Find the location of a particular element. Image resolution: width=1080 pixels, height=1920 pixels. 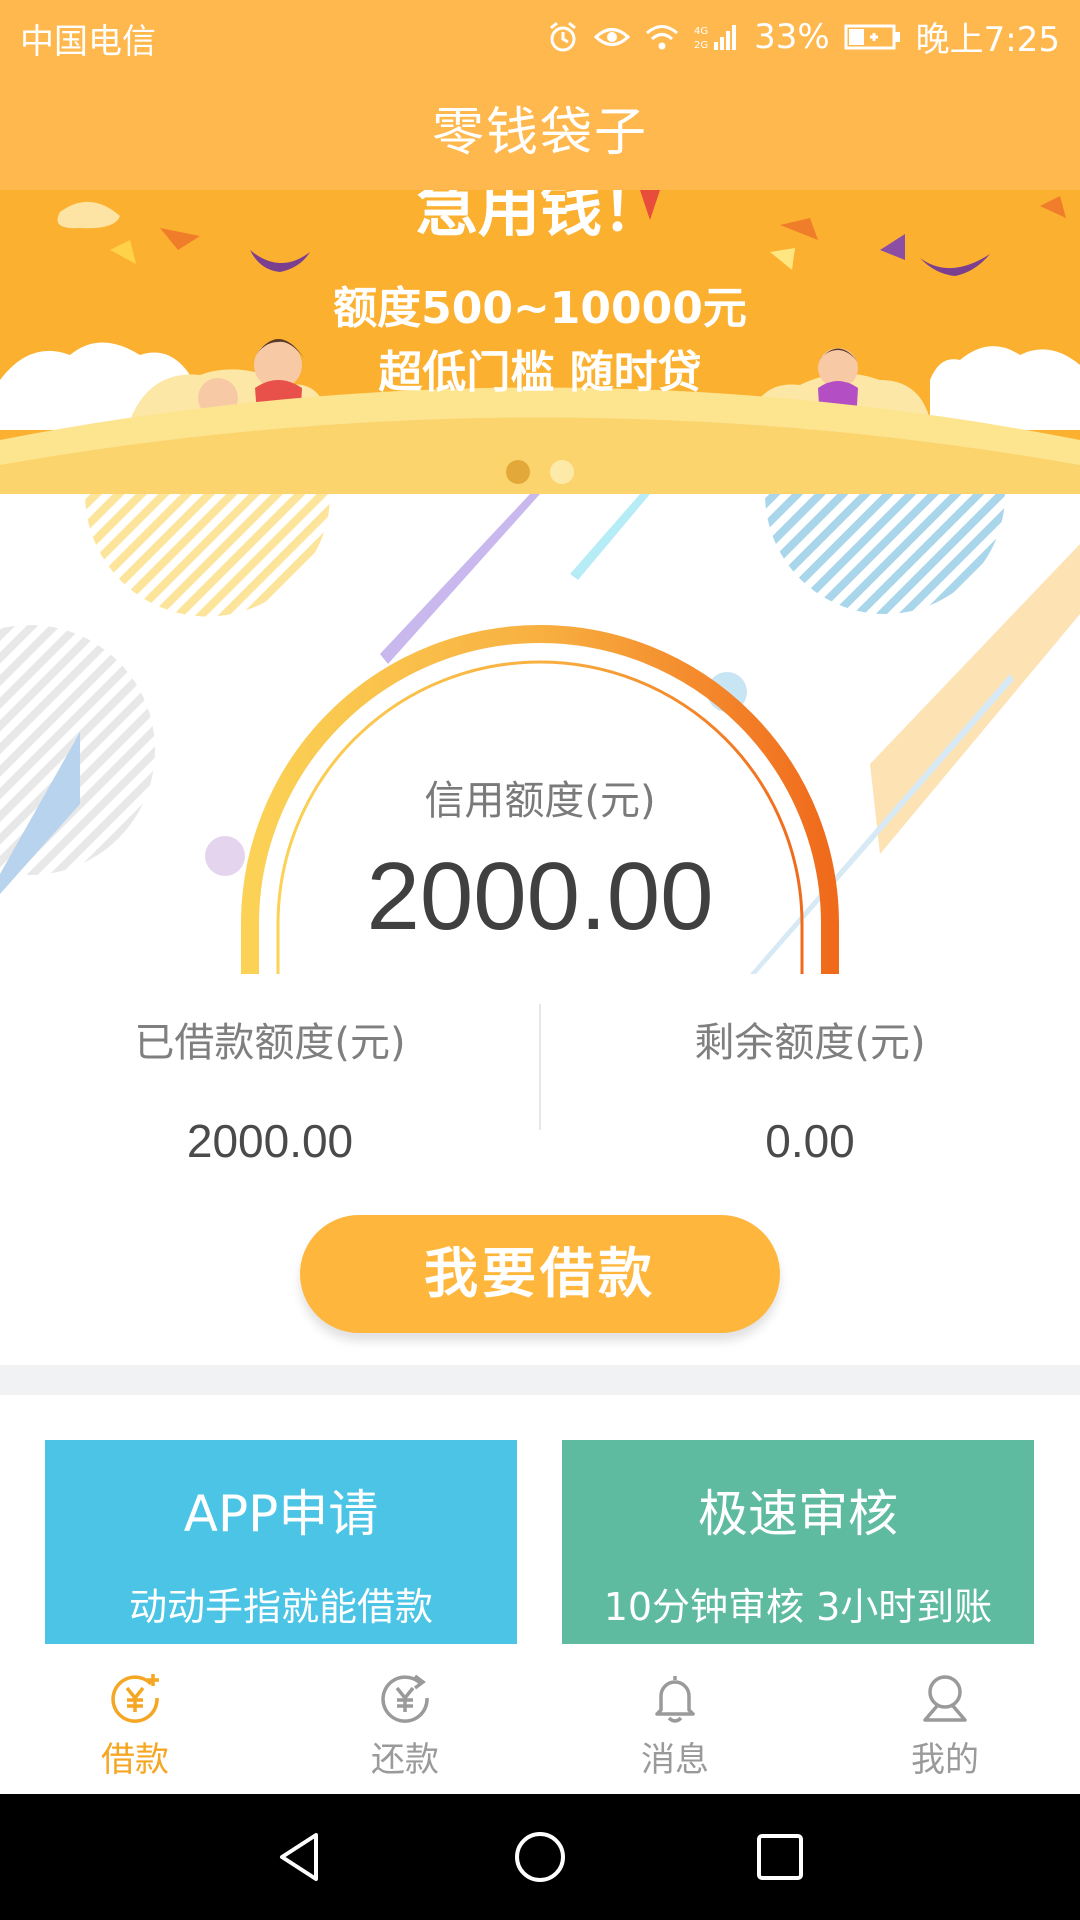

signal-icon: 4G 2G is located at coordinates (717, 37).